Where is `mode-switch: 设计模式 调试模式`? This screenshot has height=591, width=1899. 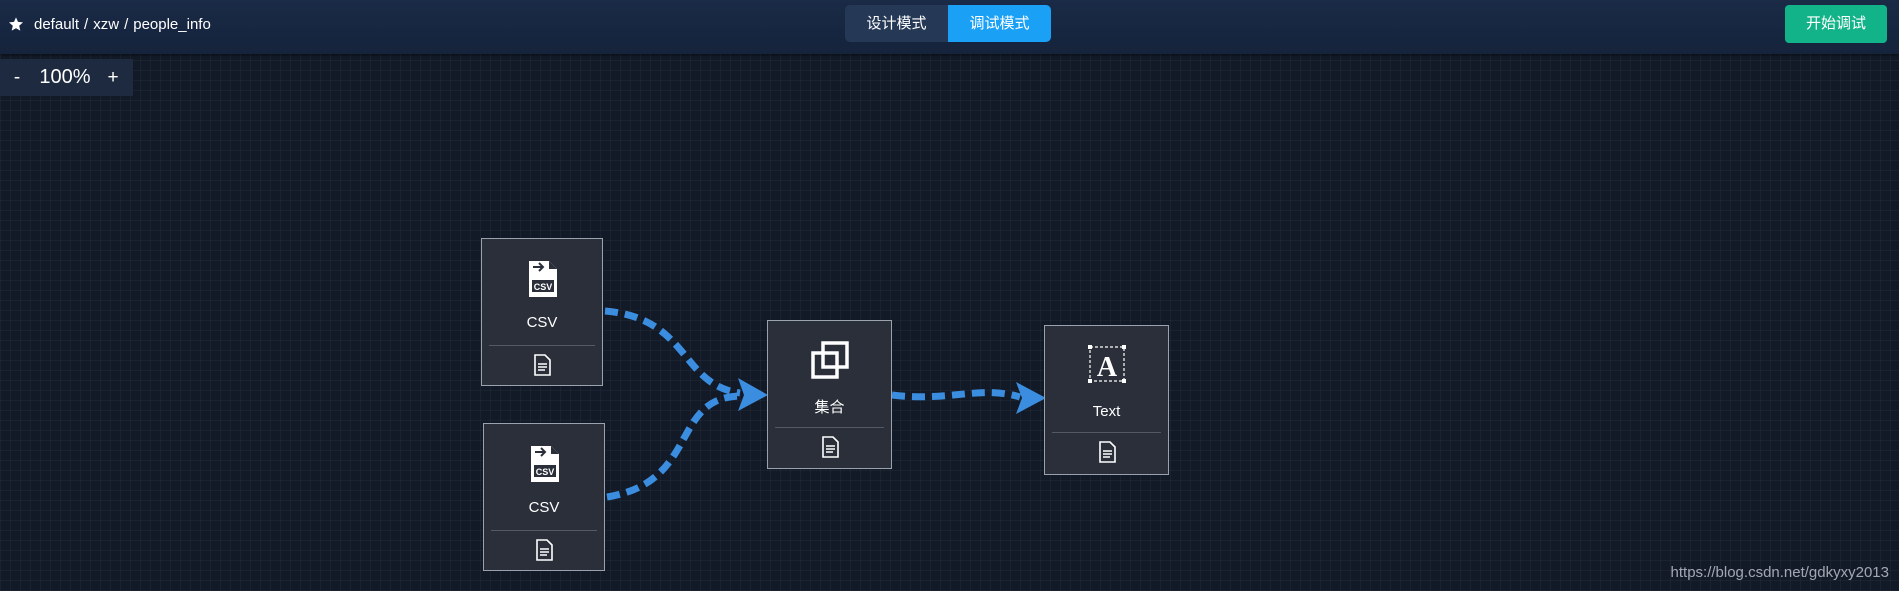 mode-switch: 设计模式 调试模式 is located at coordinates (948, 23).